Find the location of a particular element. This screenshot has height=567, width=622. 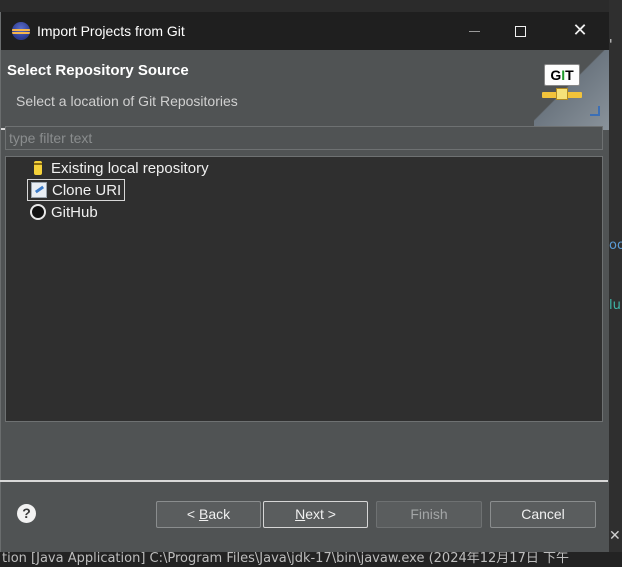

background-editor is located at coordinates (615, 283).